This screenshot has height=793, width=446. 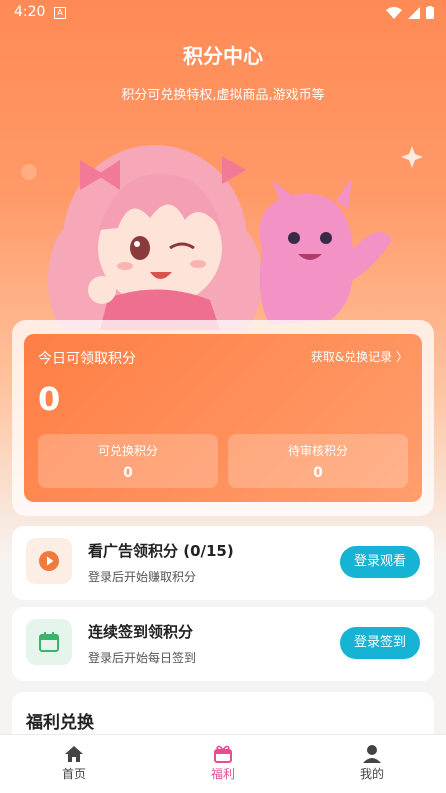 What do you see at coordinates (371, 774) in the screenshot?
I see `nav-mine-label: 我的` at bounding box center [371, 774].